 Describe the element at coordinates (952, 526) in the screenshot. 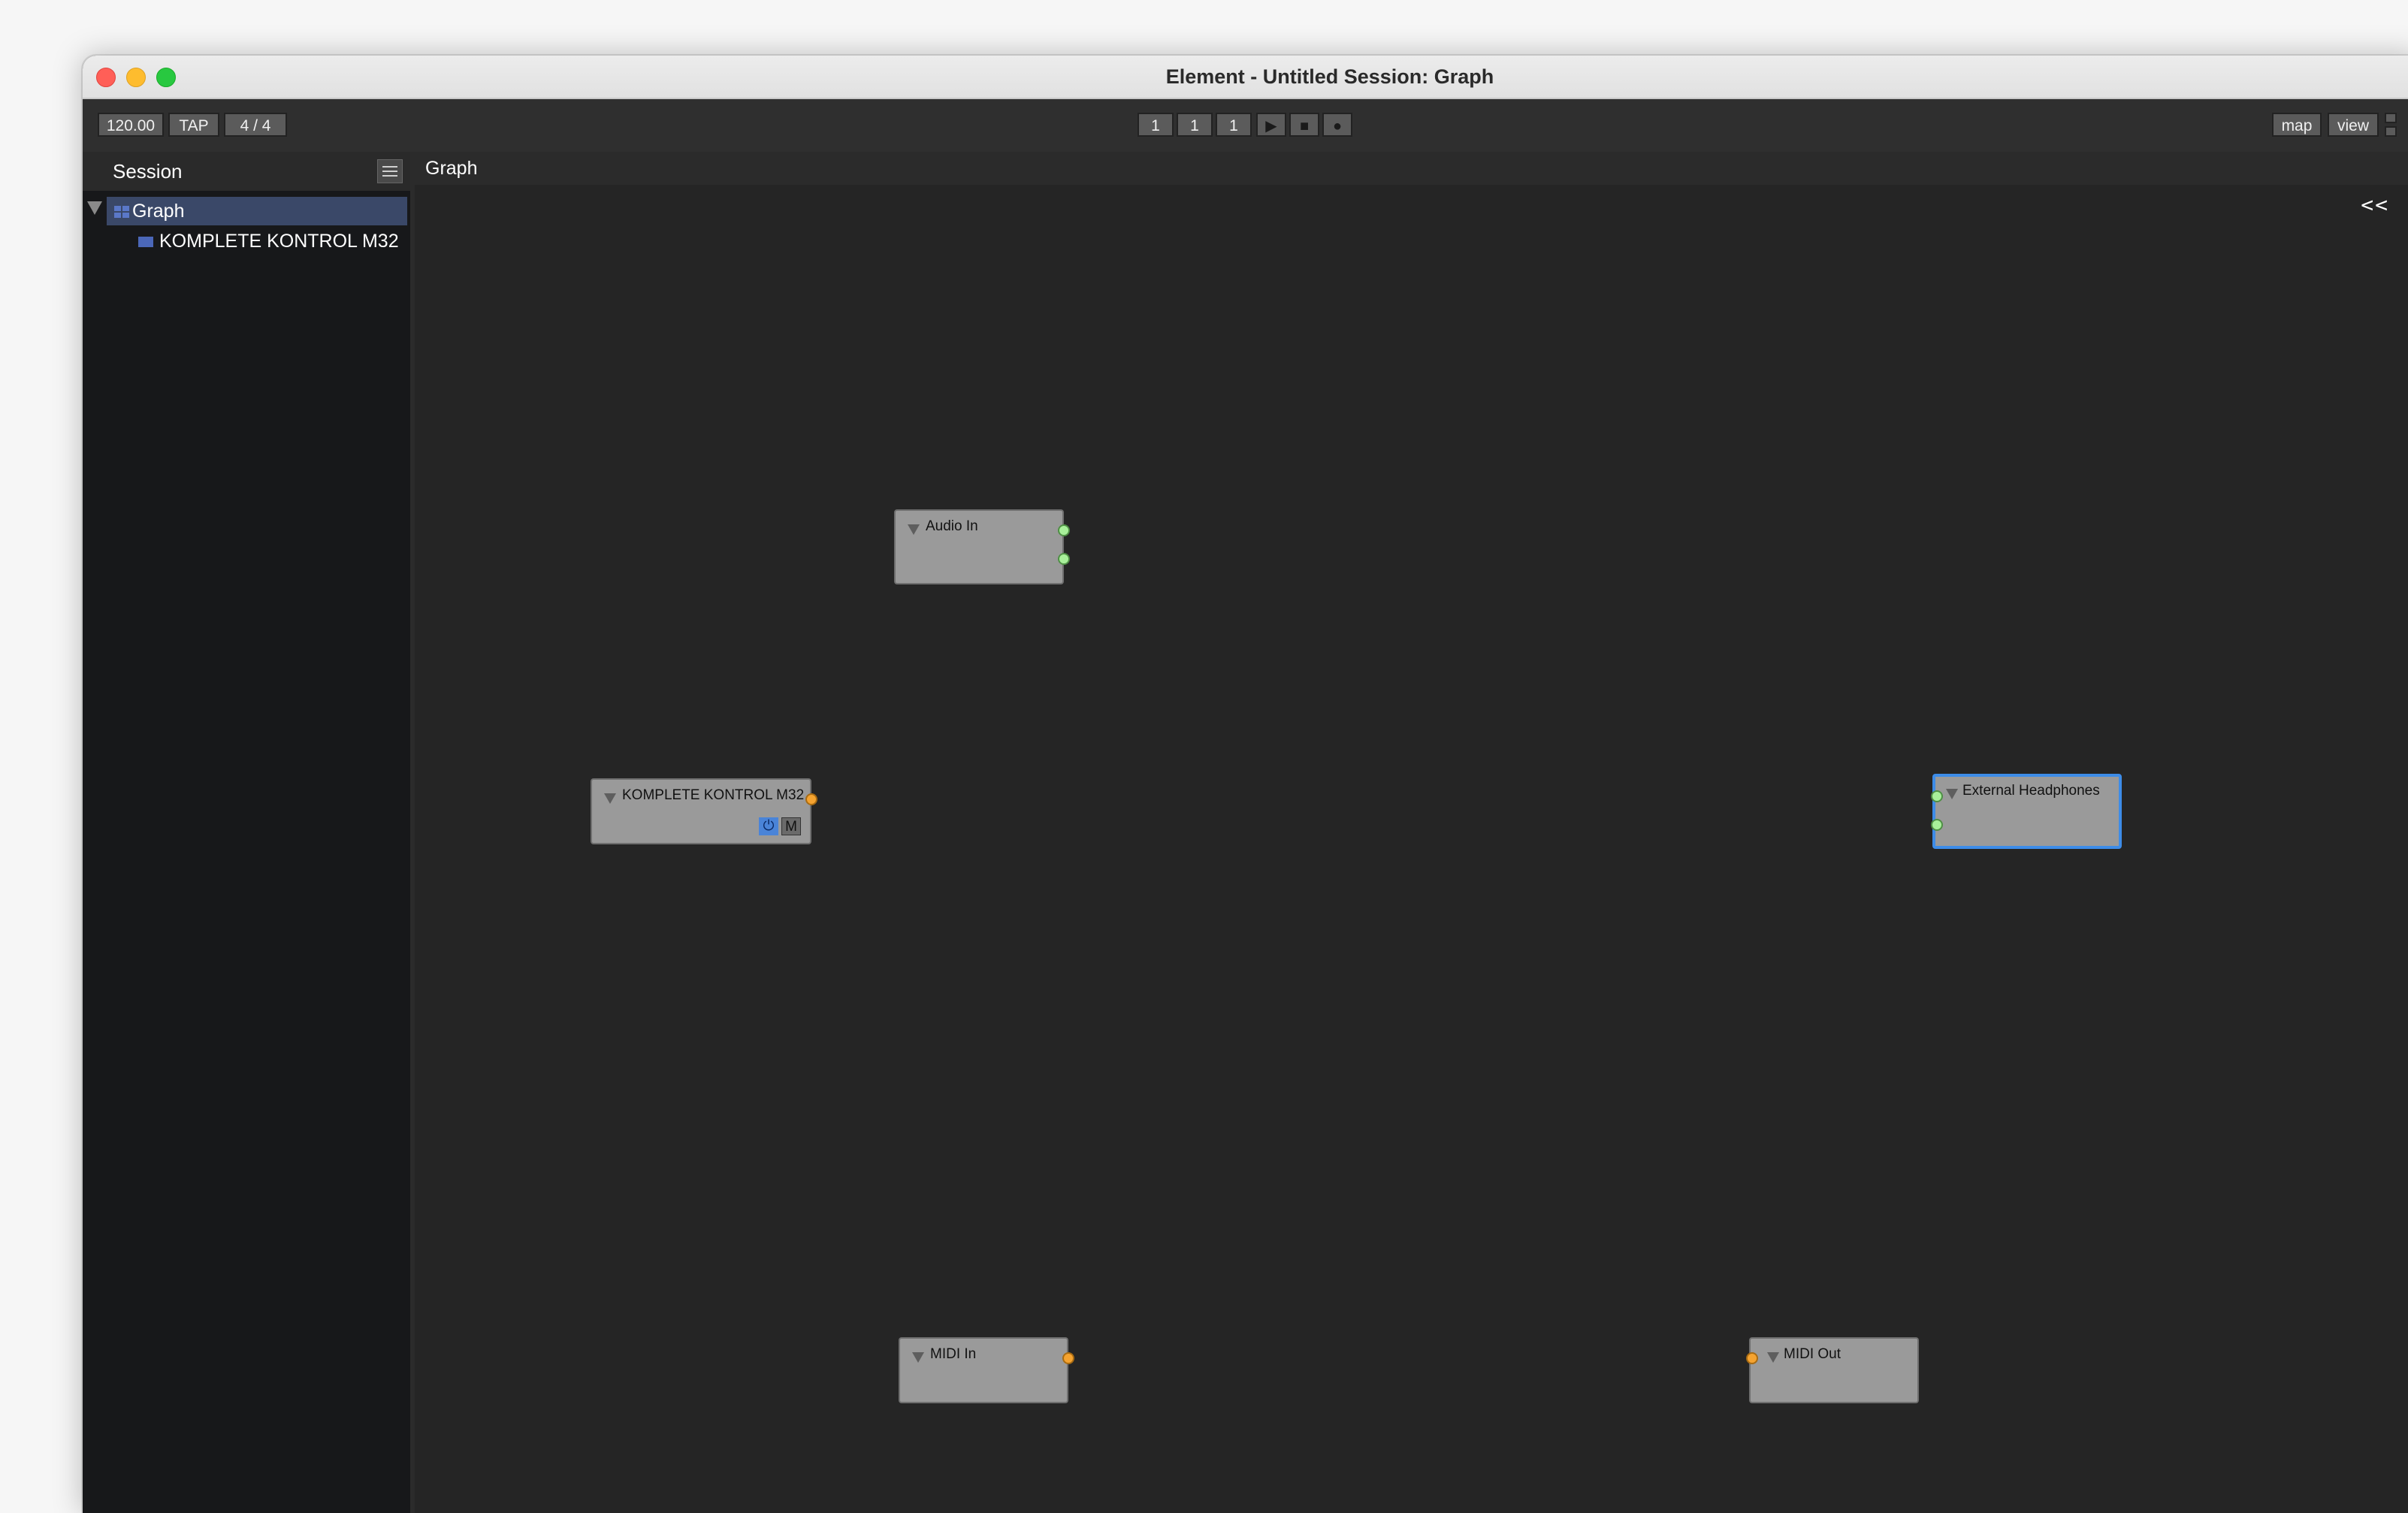

I see `node-title: Audio In` at that location.